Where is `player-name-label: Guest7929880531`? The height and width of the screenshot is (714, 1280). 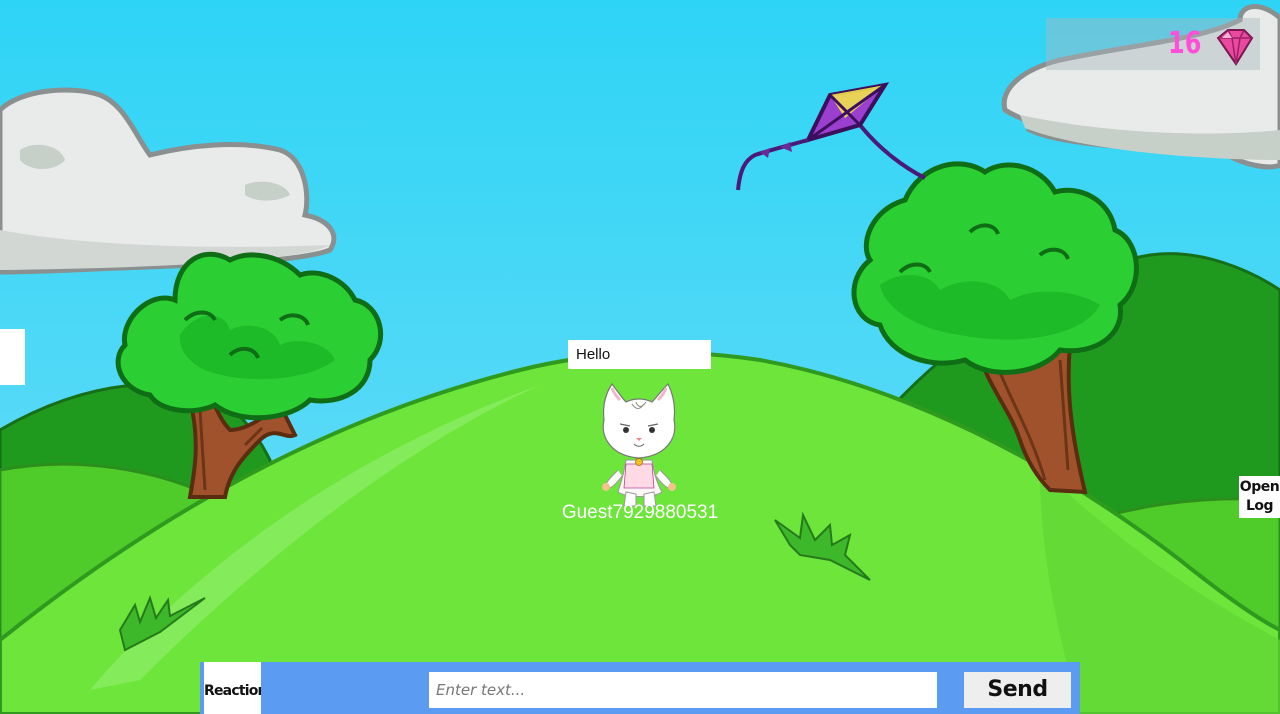
player-name-label: Guest7929880531 is located at coordinates (640, 512).